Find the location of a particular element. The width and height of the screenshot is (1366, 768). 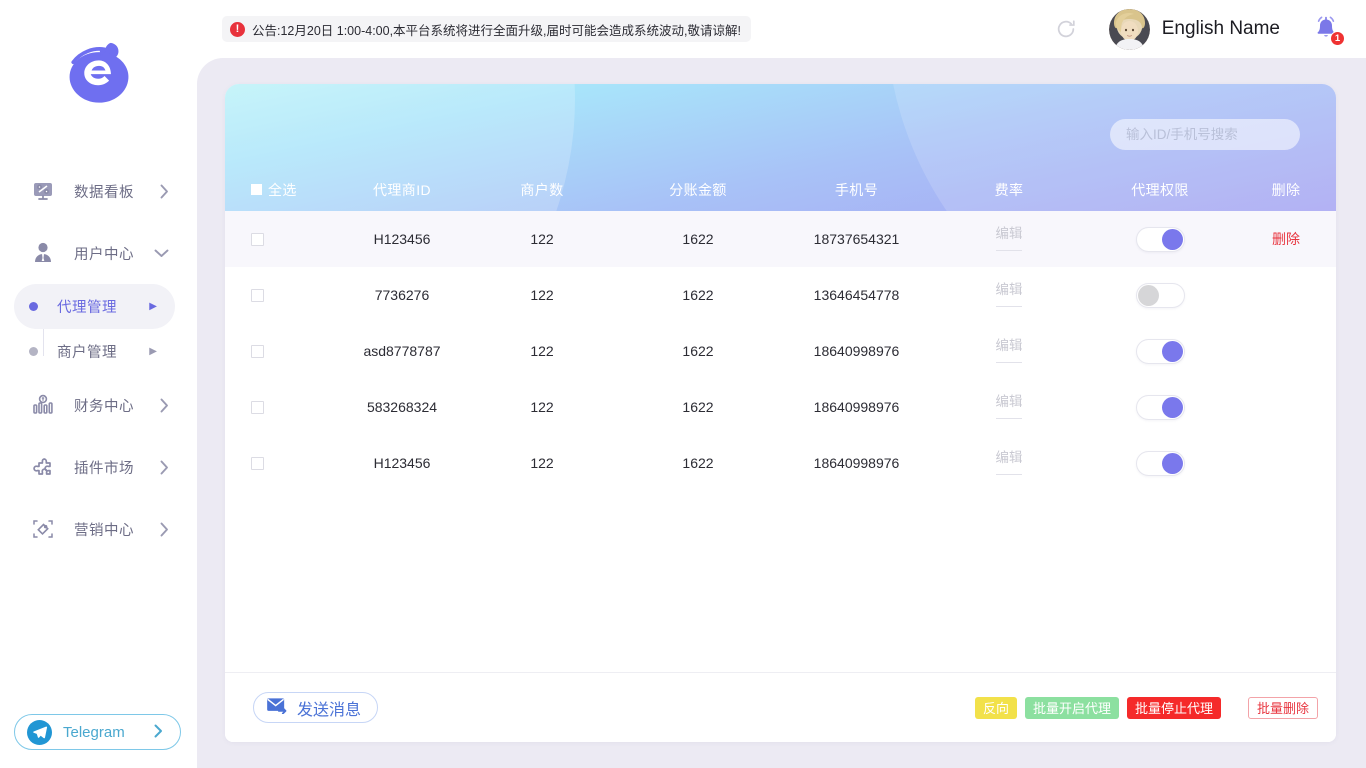

footer-actions: 反向 批量开启代理 批量停止代理 批量删除 is located at coordinates (1142, 707).